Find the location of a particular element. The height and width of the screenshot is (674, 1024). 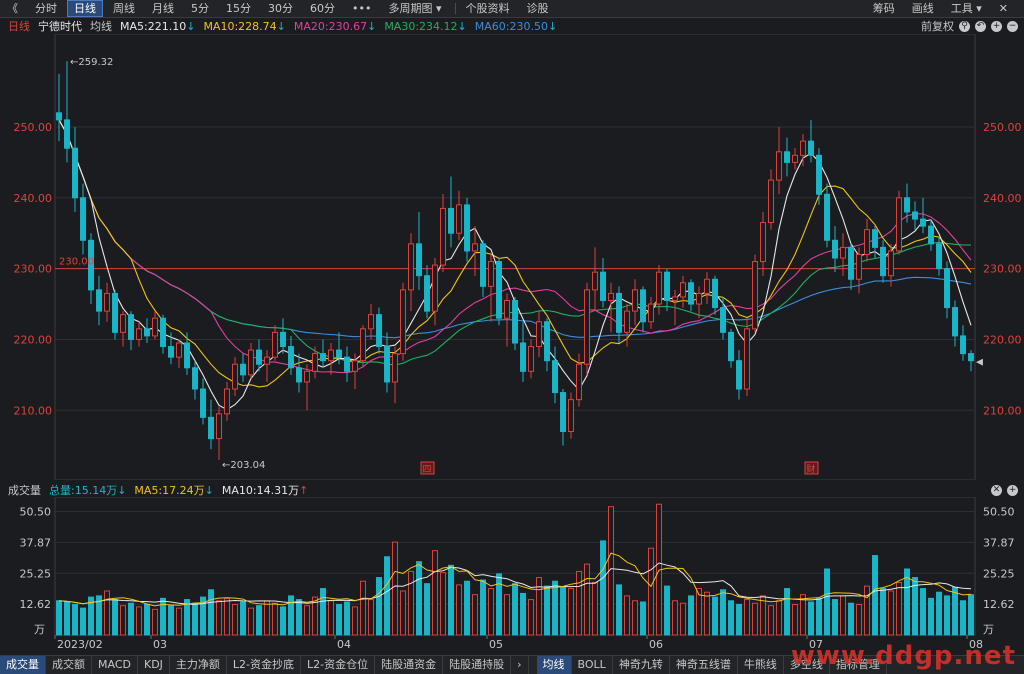

tab-turnover: 成交额 is located at coordinates (69, 665).